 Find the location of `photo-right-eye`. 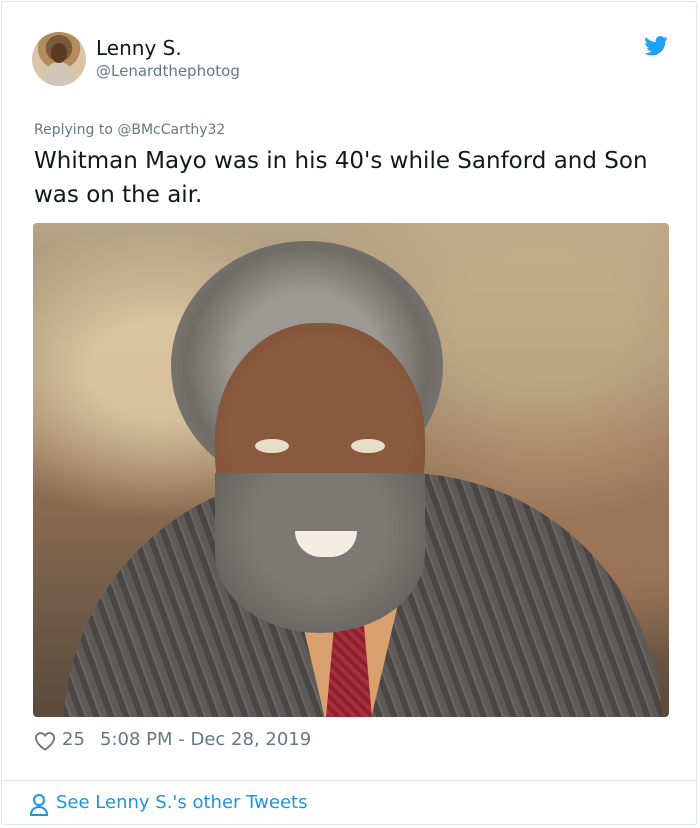

photo-right-eye is located at coordinates (368, 446).